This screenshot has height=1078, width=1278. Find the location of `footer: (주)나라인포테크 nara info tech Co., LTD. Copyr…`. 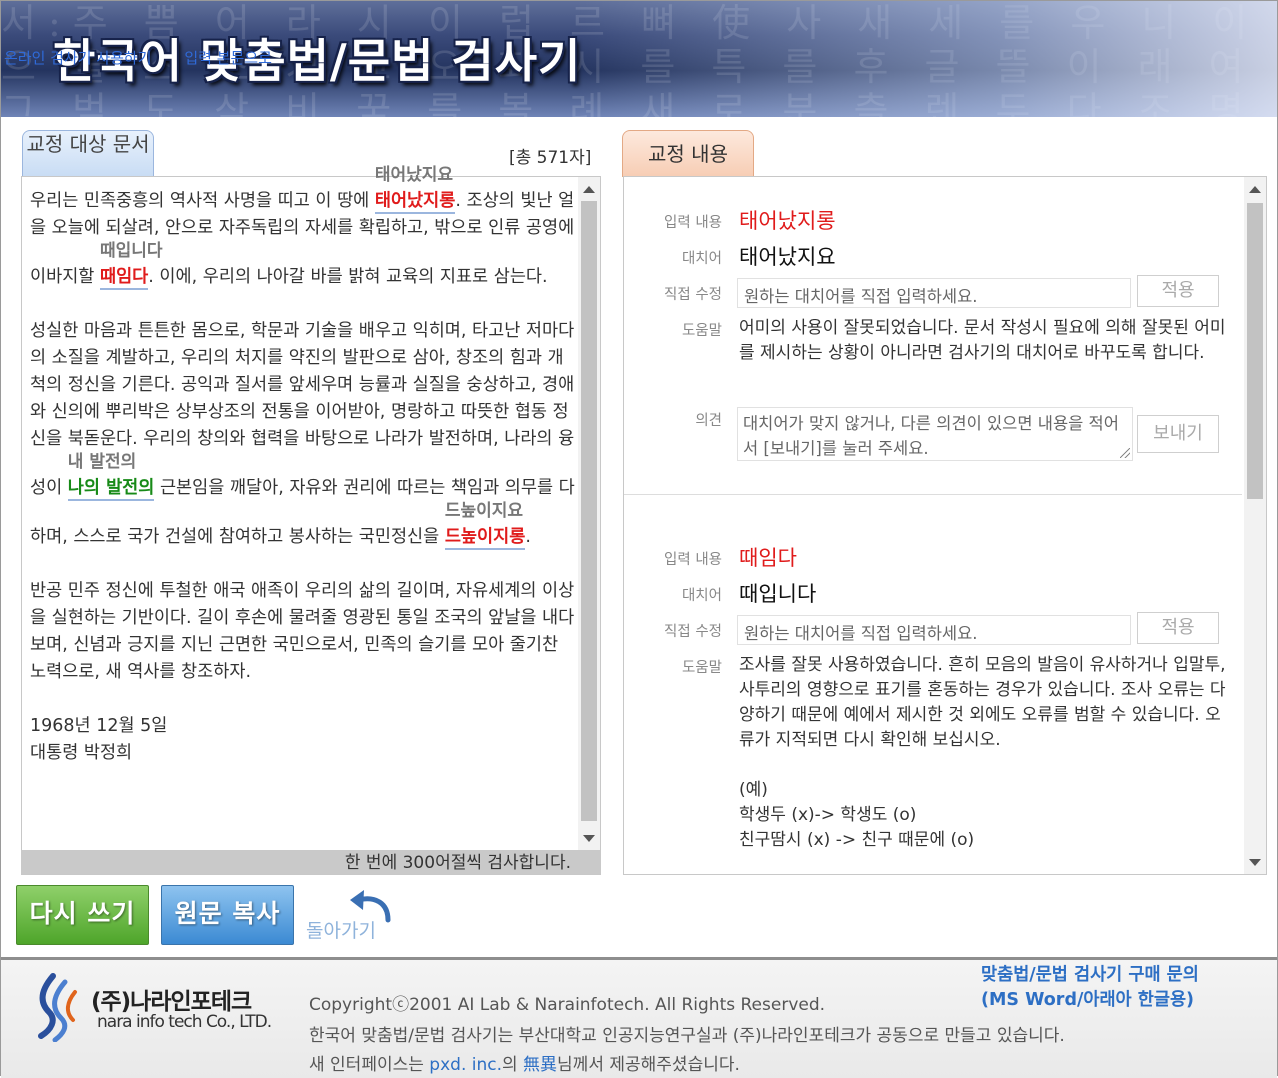

footer: (주)나라인포테크 nara info tech Co., LTD. Copyr… is located at coordinates (639, 1017).